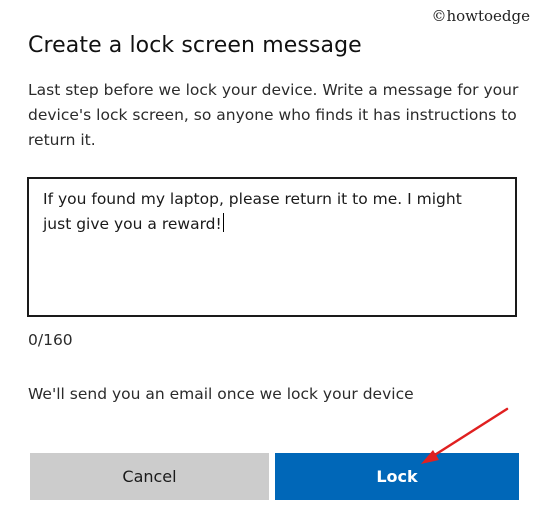  I want to click on text-caret, so click(223, 222).